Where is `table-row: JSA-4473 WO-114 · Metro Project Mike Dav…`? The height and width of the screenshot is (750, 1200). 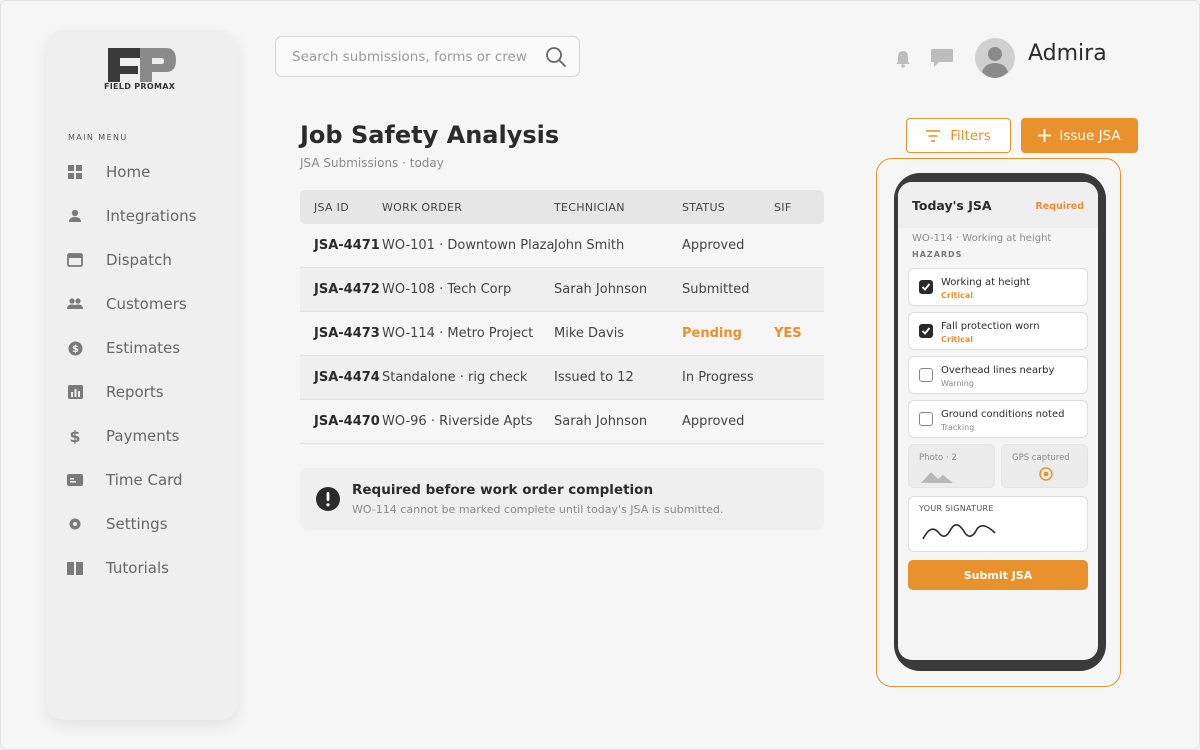 table-row: JSA-4473 WO-114 · Metro Project Mike Dav… is located at coordinates (562, 334).